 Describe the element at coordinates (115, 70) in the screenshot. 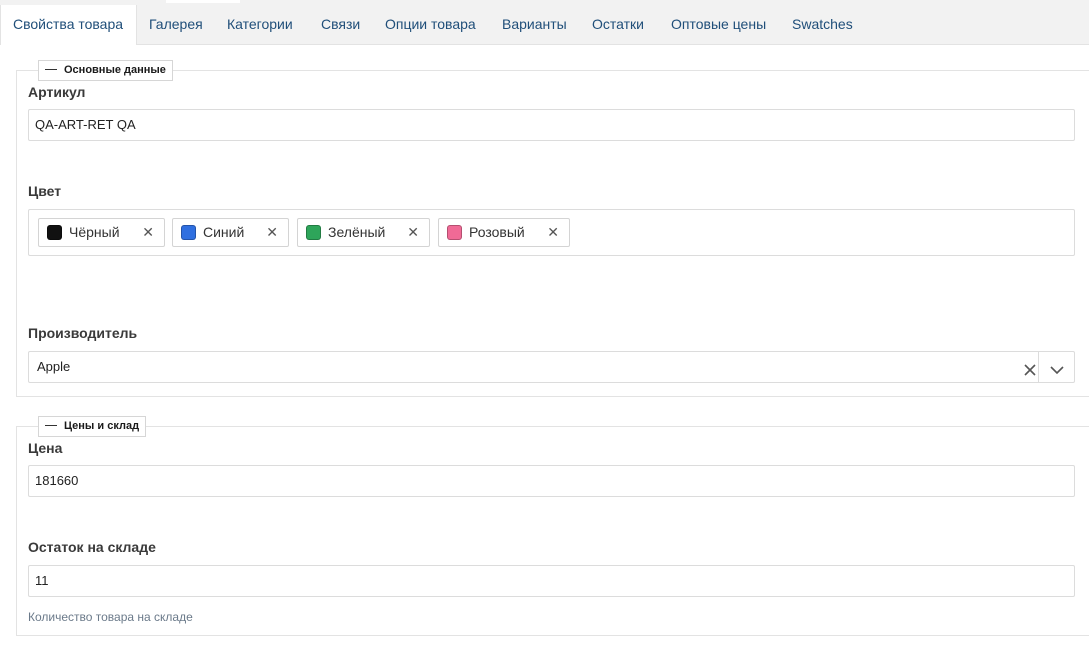

I see `basic-data-legend-label: Основные данные` at that location.